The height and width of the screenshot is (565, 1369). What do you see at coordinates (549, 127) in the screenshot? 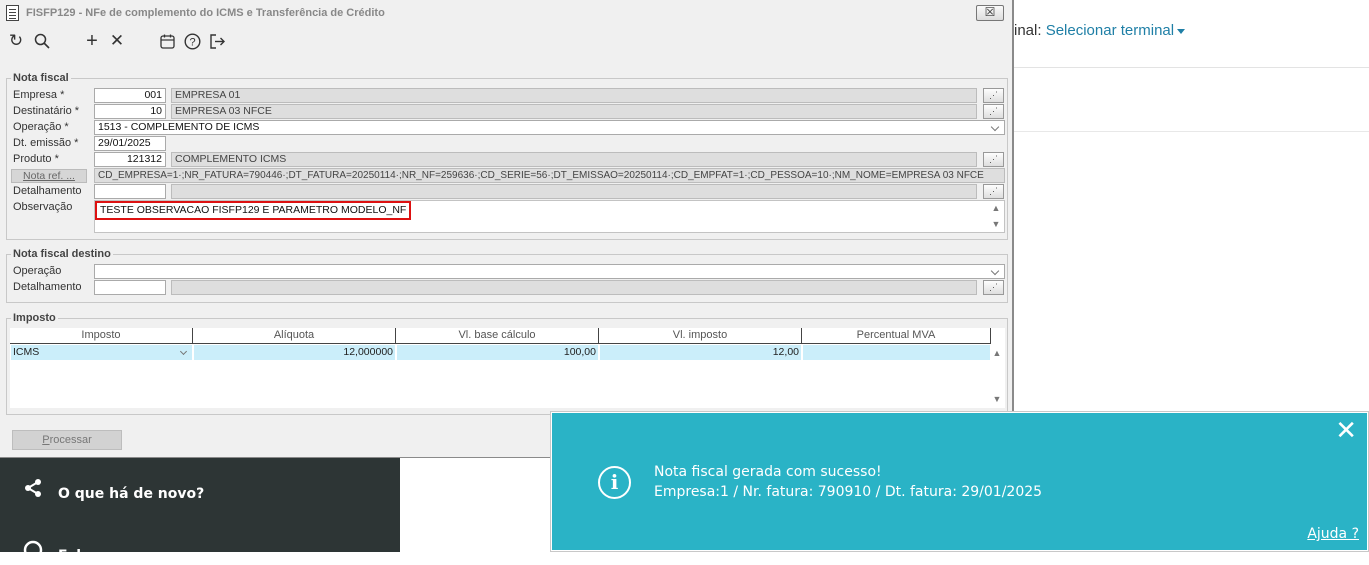
I see `operacao-select: 1513 - COMPLEMENTO DE ICMS` at bounding box center [549, 127].